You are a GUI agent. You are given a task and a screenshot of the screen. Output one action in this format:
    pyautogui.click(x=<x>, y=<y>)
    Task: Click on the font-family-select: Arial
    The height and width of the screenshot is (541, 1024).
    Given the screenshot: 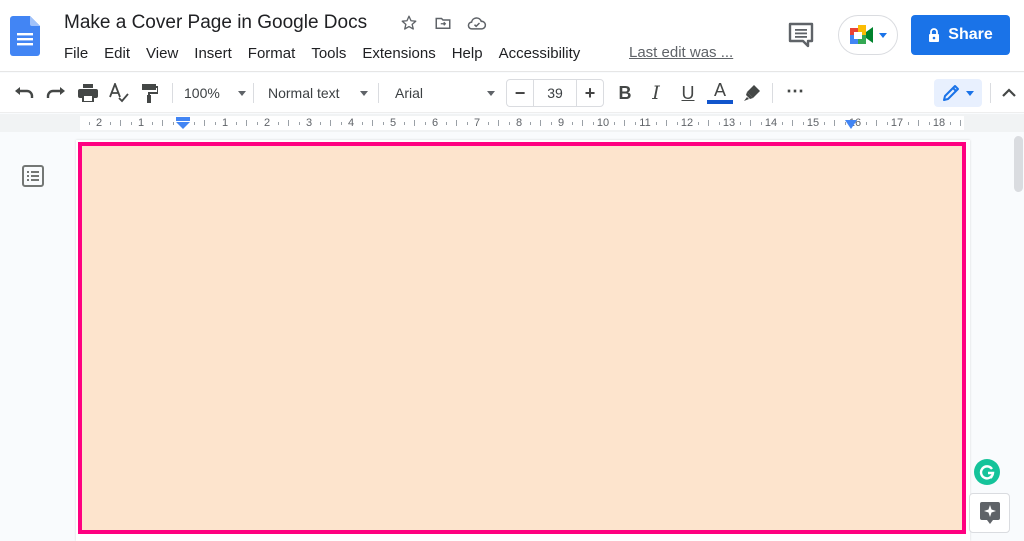 What is the action you would take?
    pyautogui.click(x=445, y=93)
    